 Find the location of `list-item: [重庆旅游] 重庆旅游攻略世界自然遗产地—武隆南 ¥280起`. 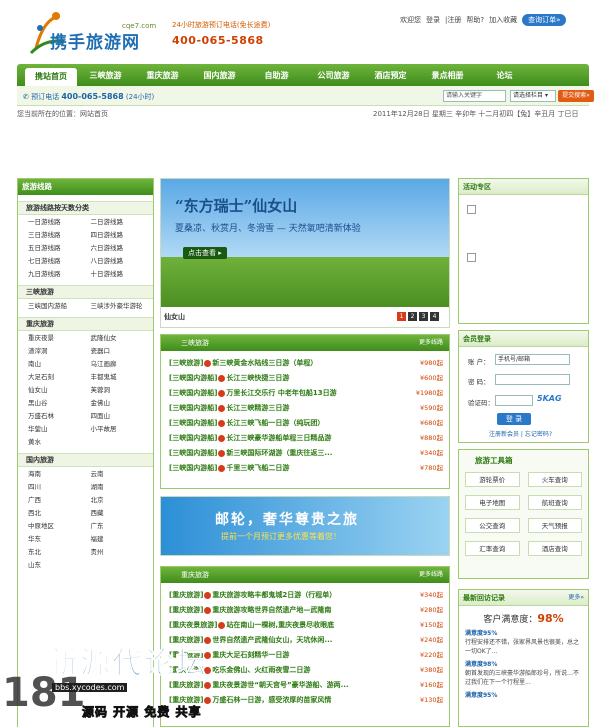

list-item: [重庆旅游] 重庆旅游攻略世界自然遗产地—武隆南 ¥280起 is located at coordinates (305, 610).